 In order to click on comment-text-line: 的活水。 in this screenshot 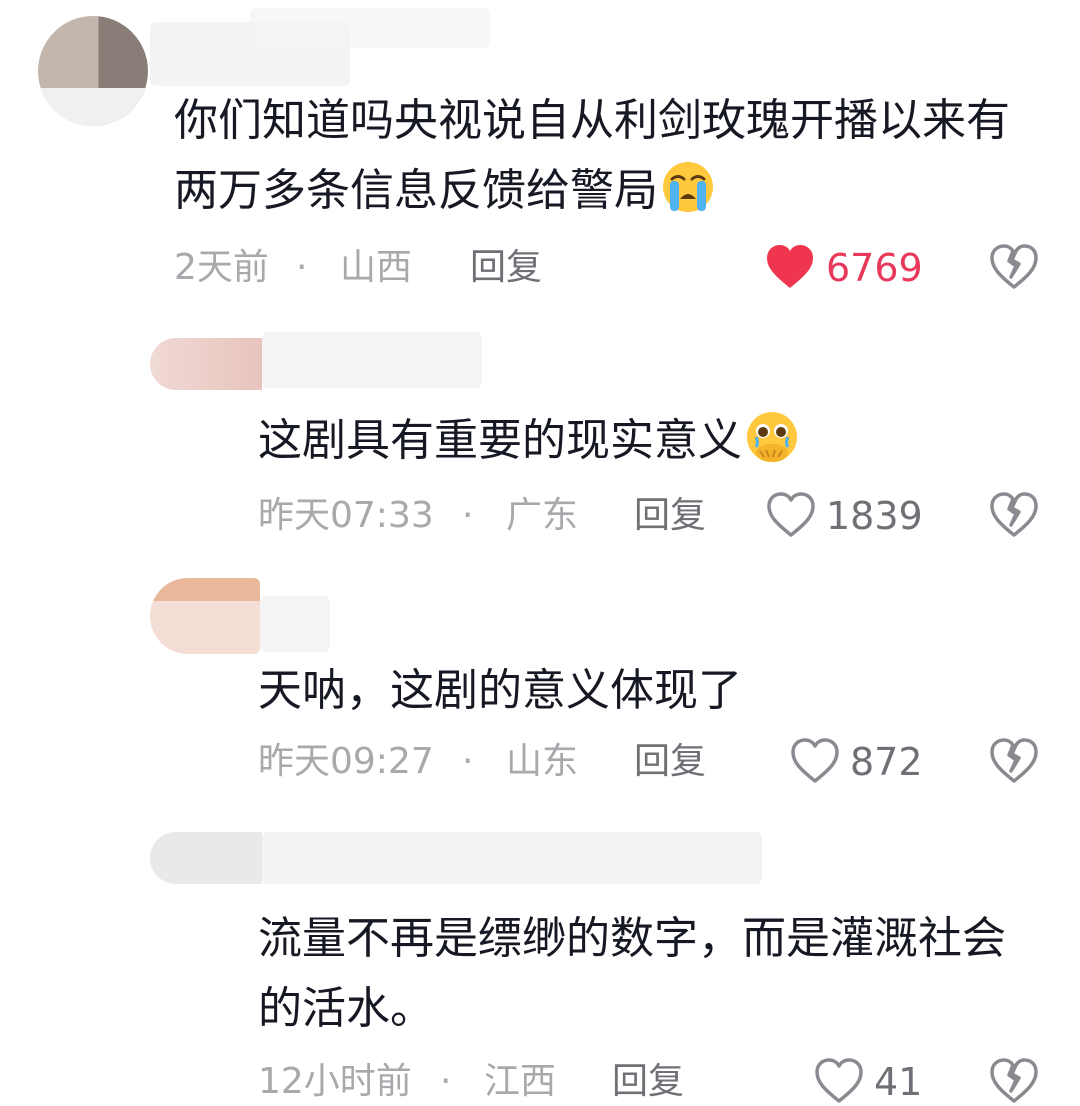, I will do `click(346, 1008)`.